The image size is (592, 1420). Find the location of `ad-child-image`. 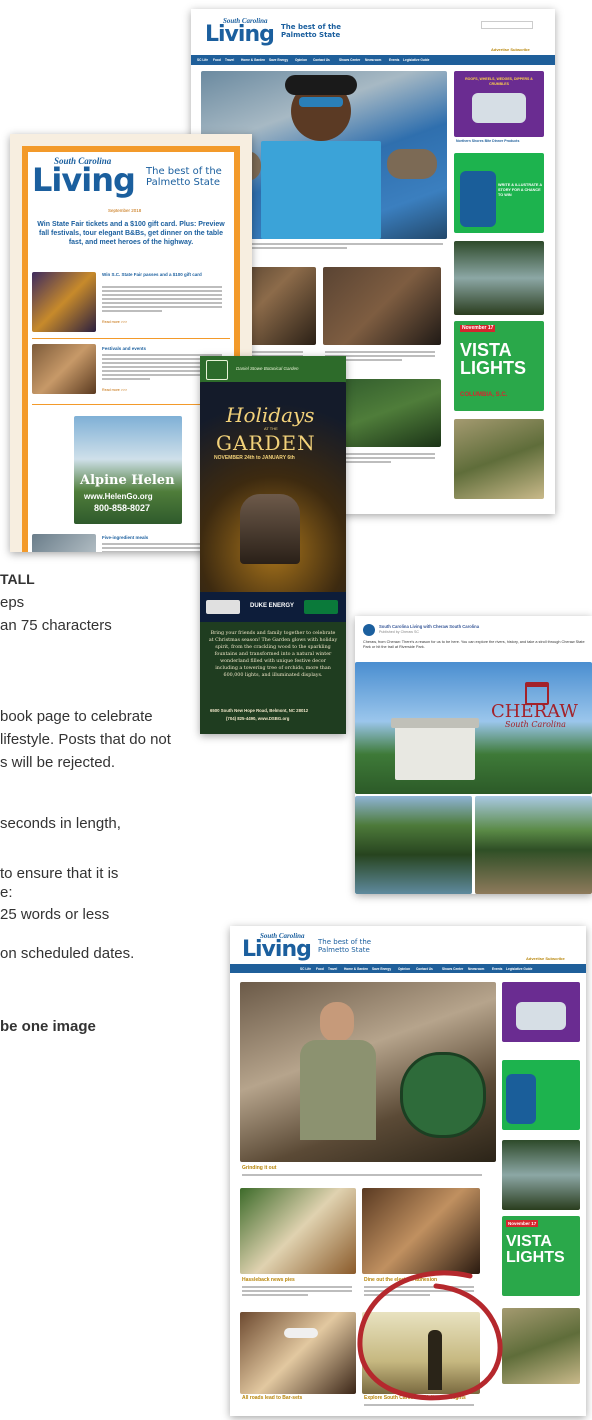

ad-child-image is located at coordinates (521, 1099).